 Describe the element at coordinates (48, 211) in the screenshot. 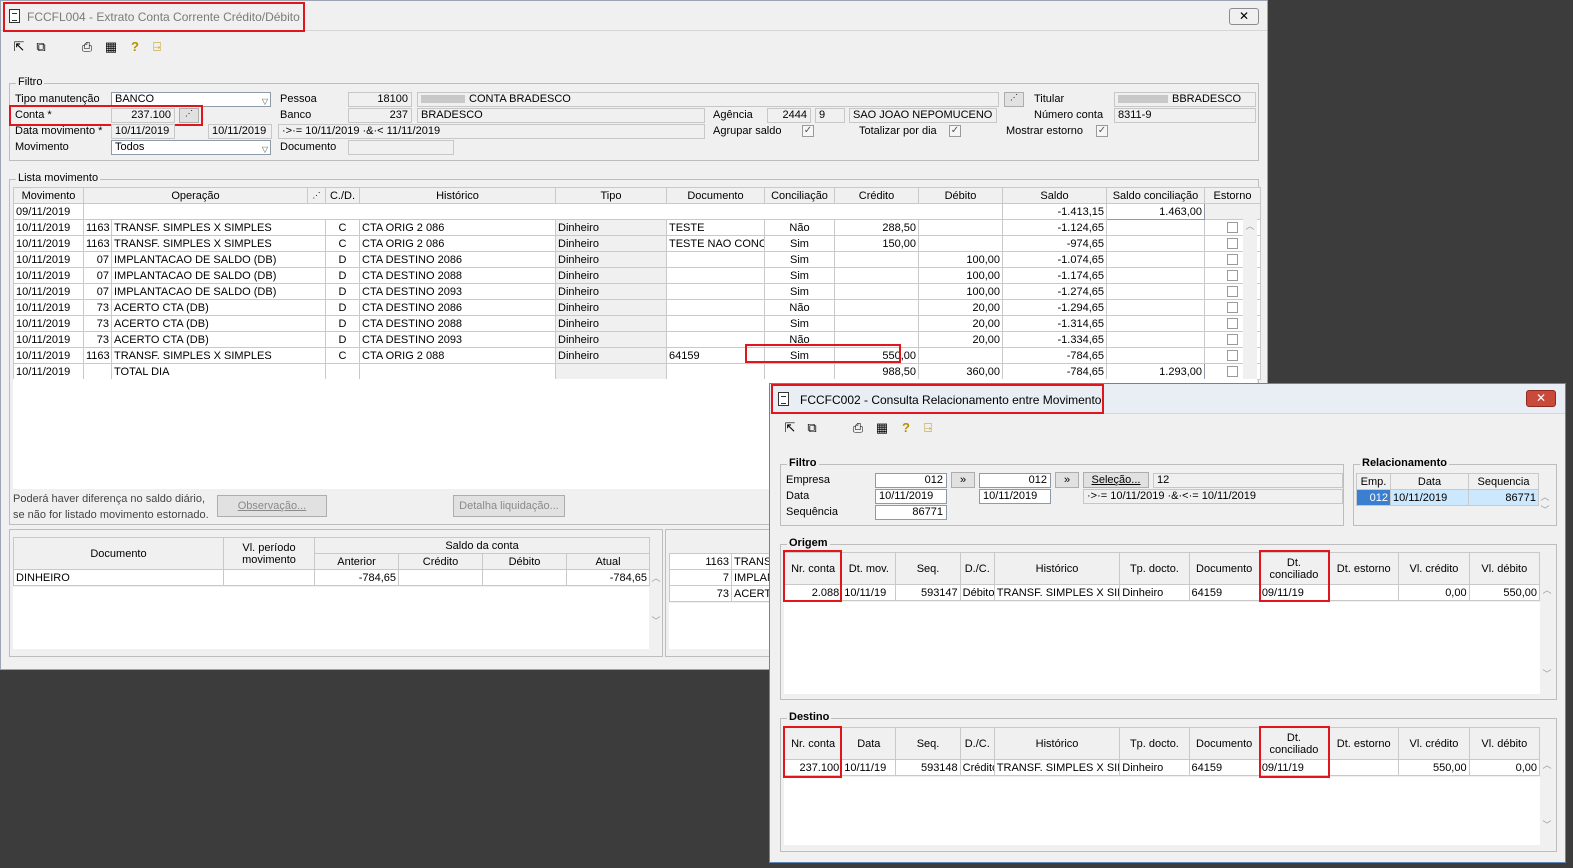

I see `cell-movimento: 09/11/2019` at that location.